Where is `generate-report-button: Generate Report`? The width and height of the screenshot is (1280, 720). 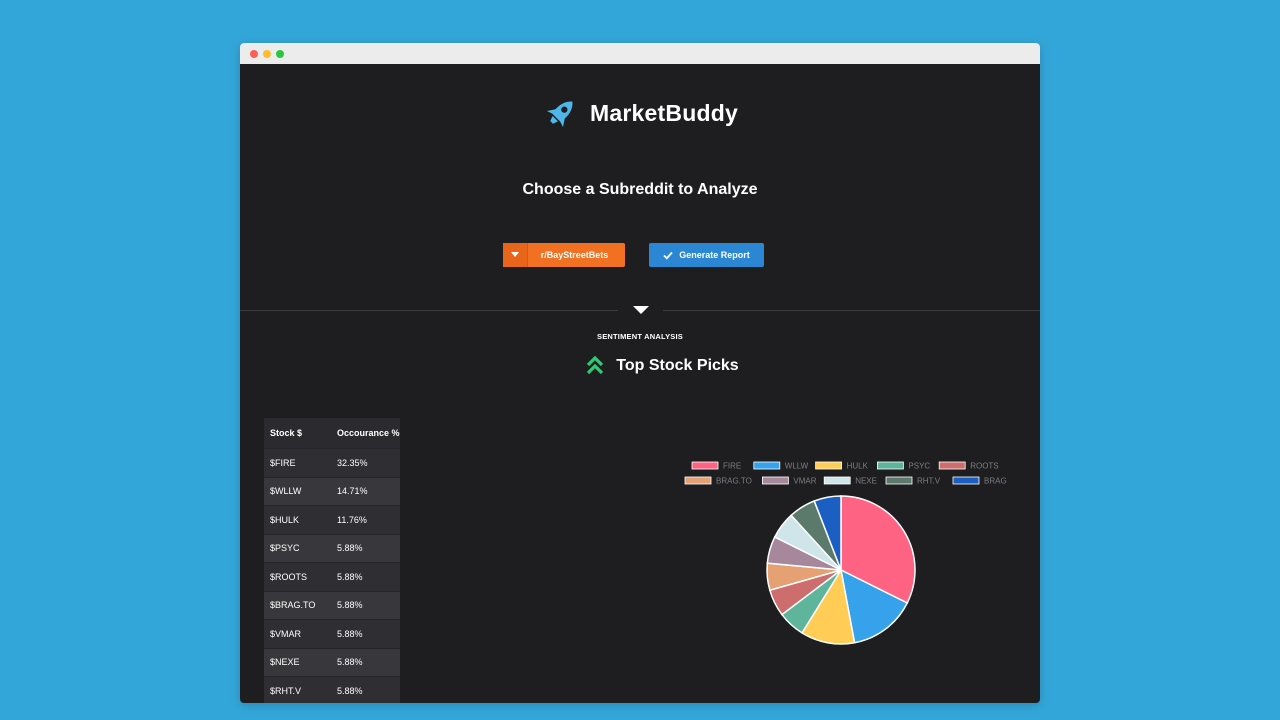 generate-report-button: Generate Report is located at coordinates (706, 255).